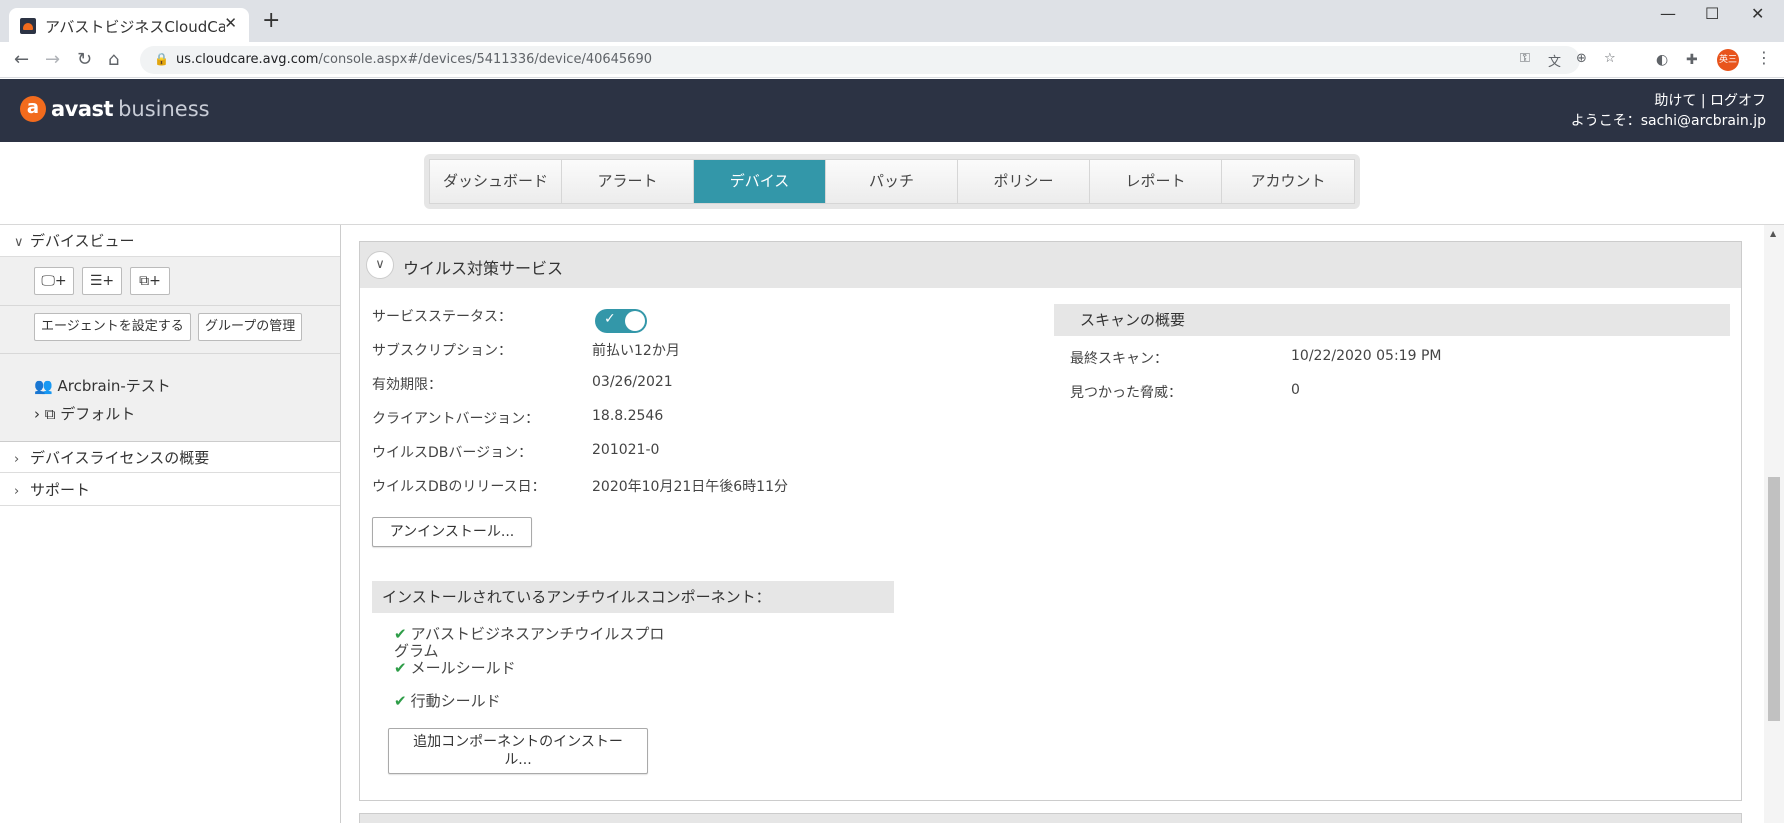  Describe the element at coordinates (135, 27) in the screenshot. I see `browser-tab-title: アバストビジネスCloudCare` at that location.